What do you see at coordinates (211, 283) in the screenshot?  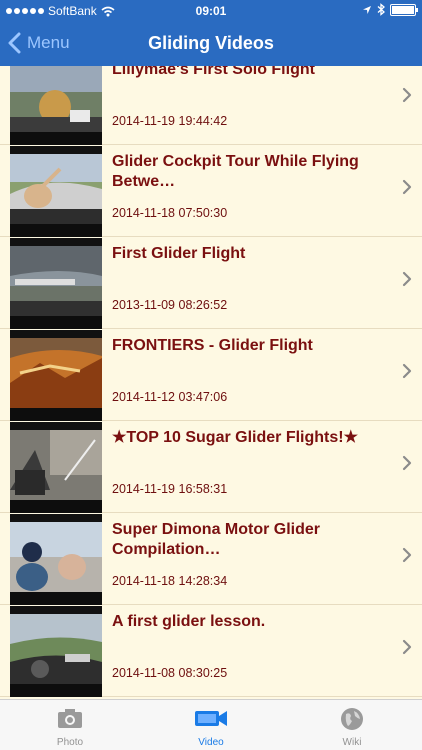 I see `video-row: First Glider Flight 2013-11-09 08:26:52` at bounding box center [211, 283].